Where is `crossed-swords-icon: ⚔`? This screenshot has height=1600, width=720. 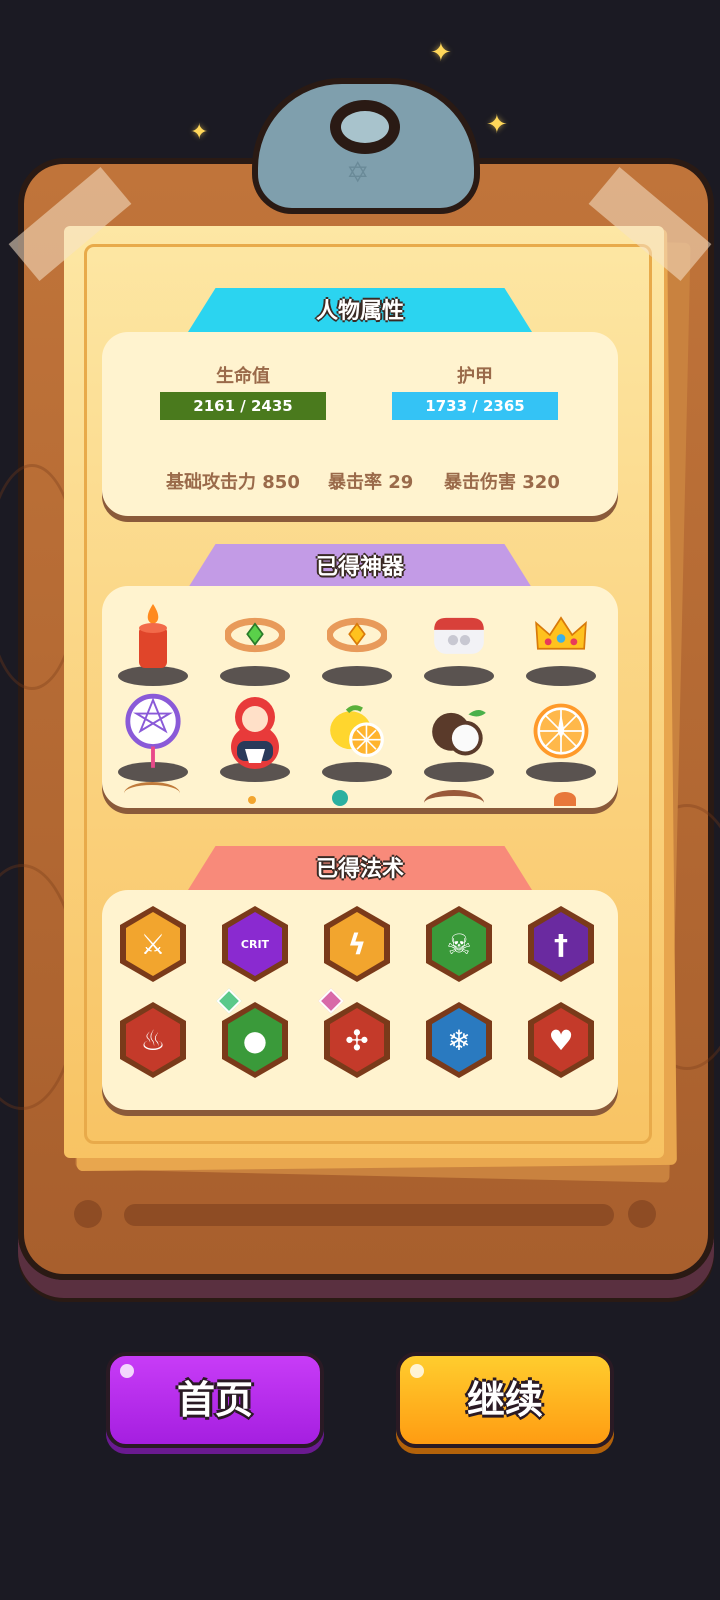 crossed-swords-icon: ⚔ is located at coordinates (153, 944).